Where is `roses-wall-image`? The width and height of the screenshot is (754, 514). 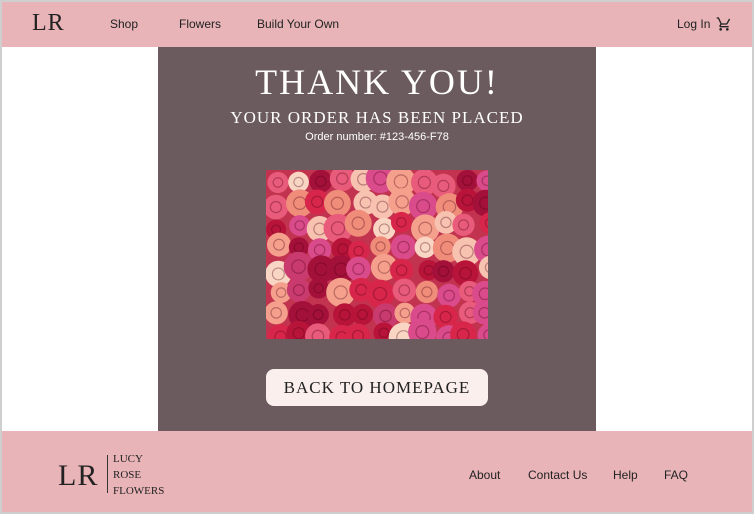
roses-wall-image is located at coordinates (377, 254).